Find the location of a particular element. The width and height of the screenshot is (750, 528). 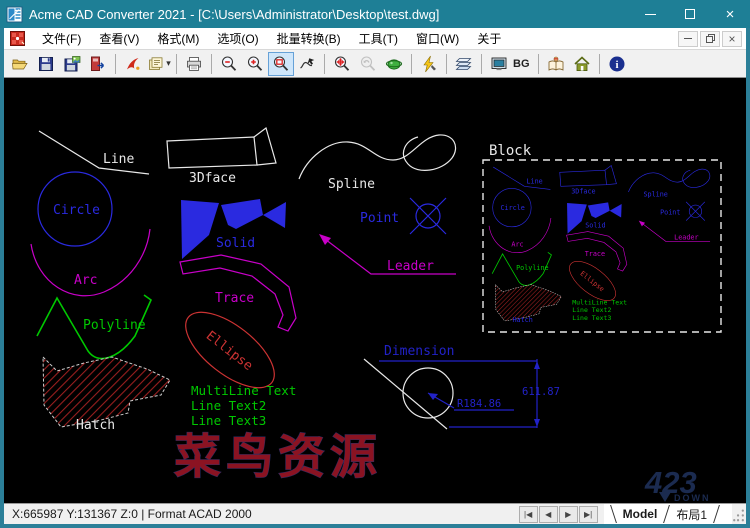

help-book-icon is located at coordinates (555, 63).